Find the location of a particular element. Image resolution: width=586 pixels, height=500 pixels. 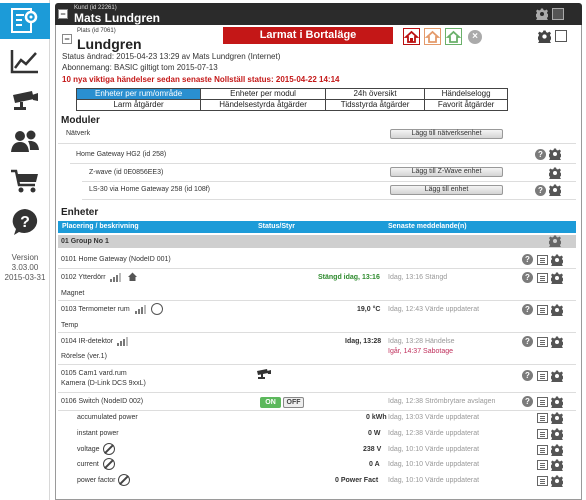

measurement-name: voltage is located at coordinates (88, 449).